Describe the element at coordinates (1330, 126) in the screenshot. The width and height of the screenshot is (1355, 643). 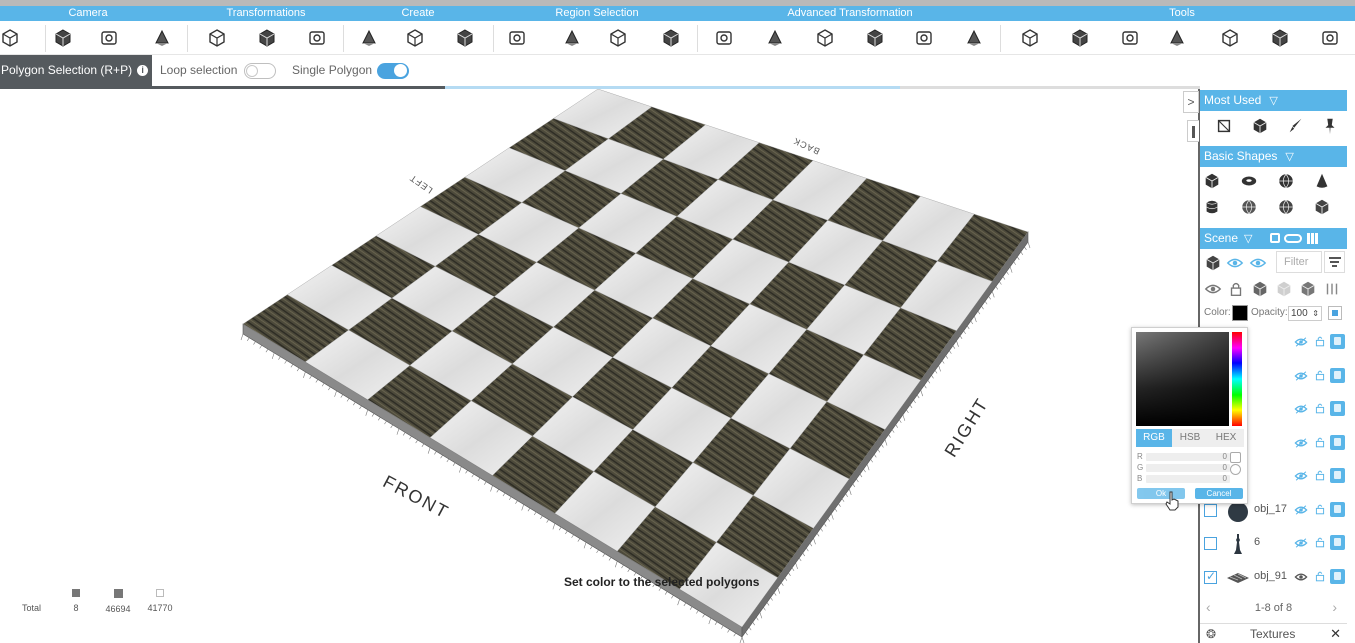
I see `pin-icon` at that location.